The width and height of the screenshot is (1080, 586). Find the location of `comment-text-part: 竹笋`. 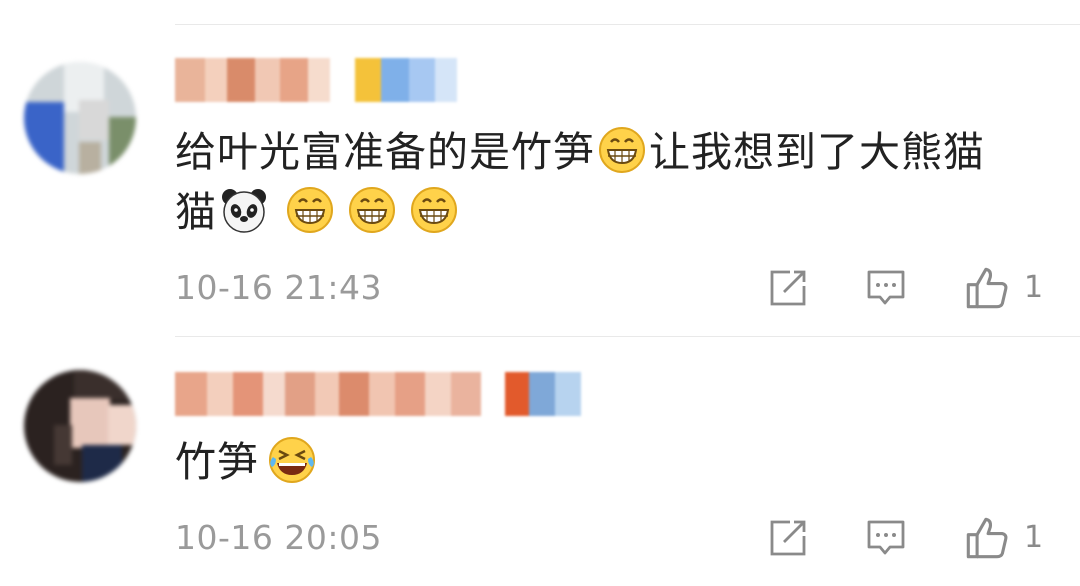

comment-text-part: 竹笋 is located at coordinates (217, 462).